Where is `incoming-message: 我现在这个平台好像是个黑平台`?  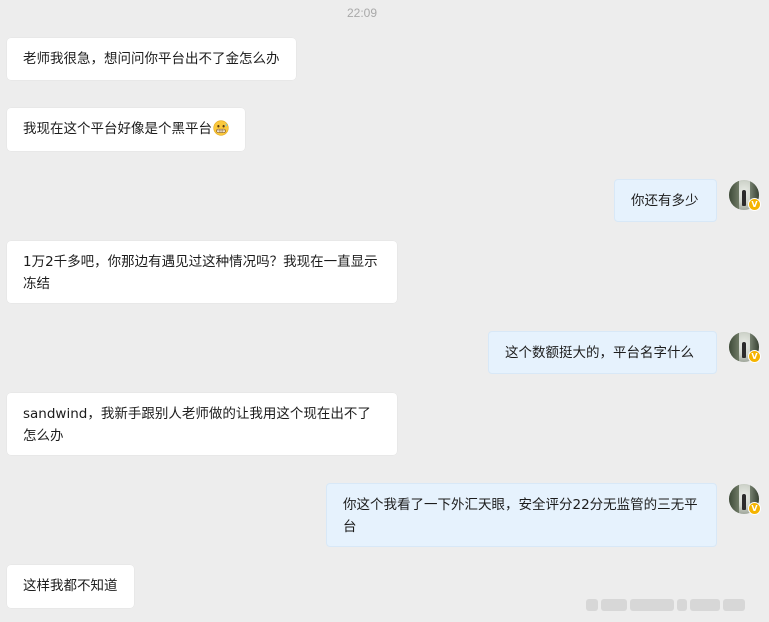
incoming-message: 我现在这个平台好像是个黑平台 is located at coordinates (126, 129).